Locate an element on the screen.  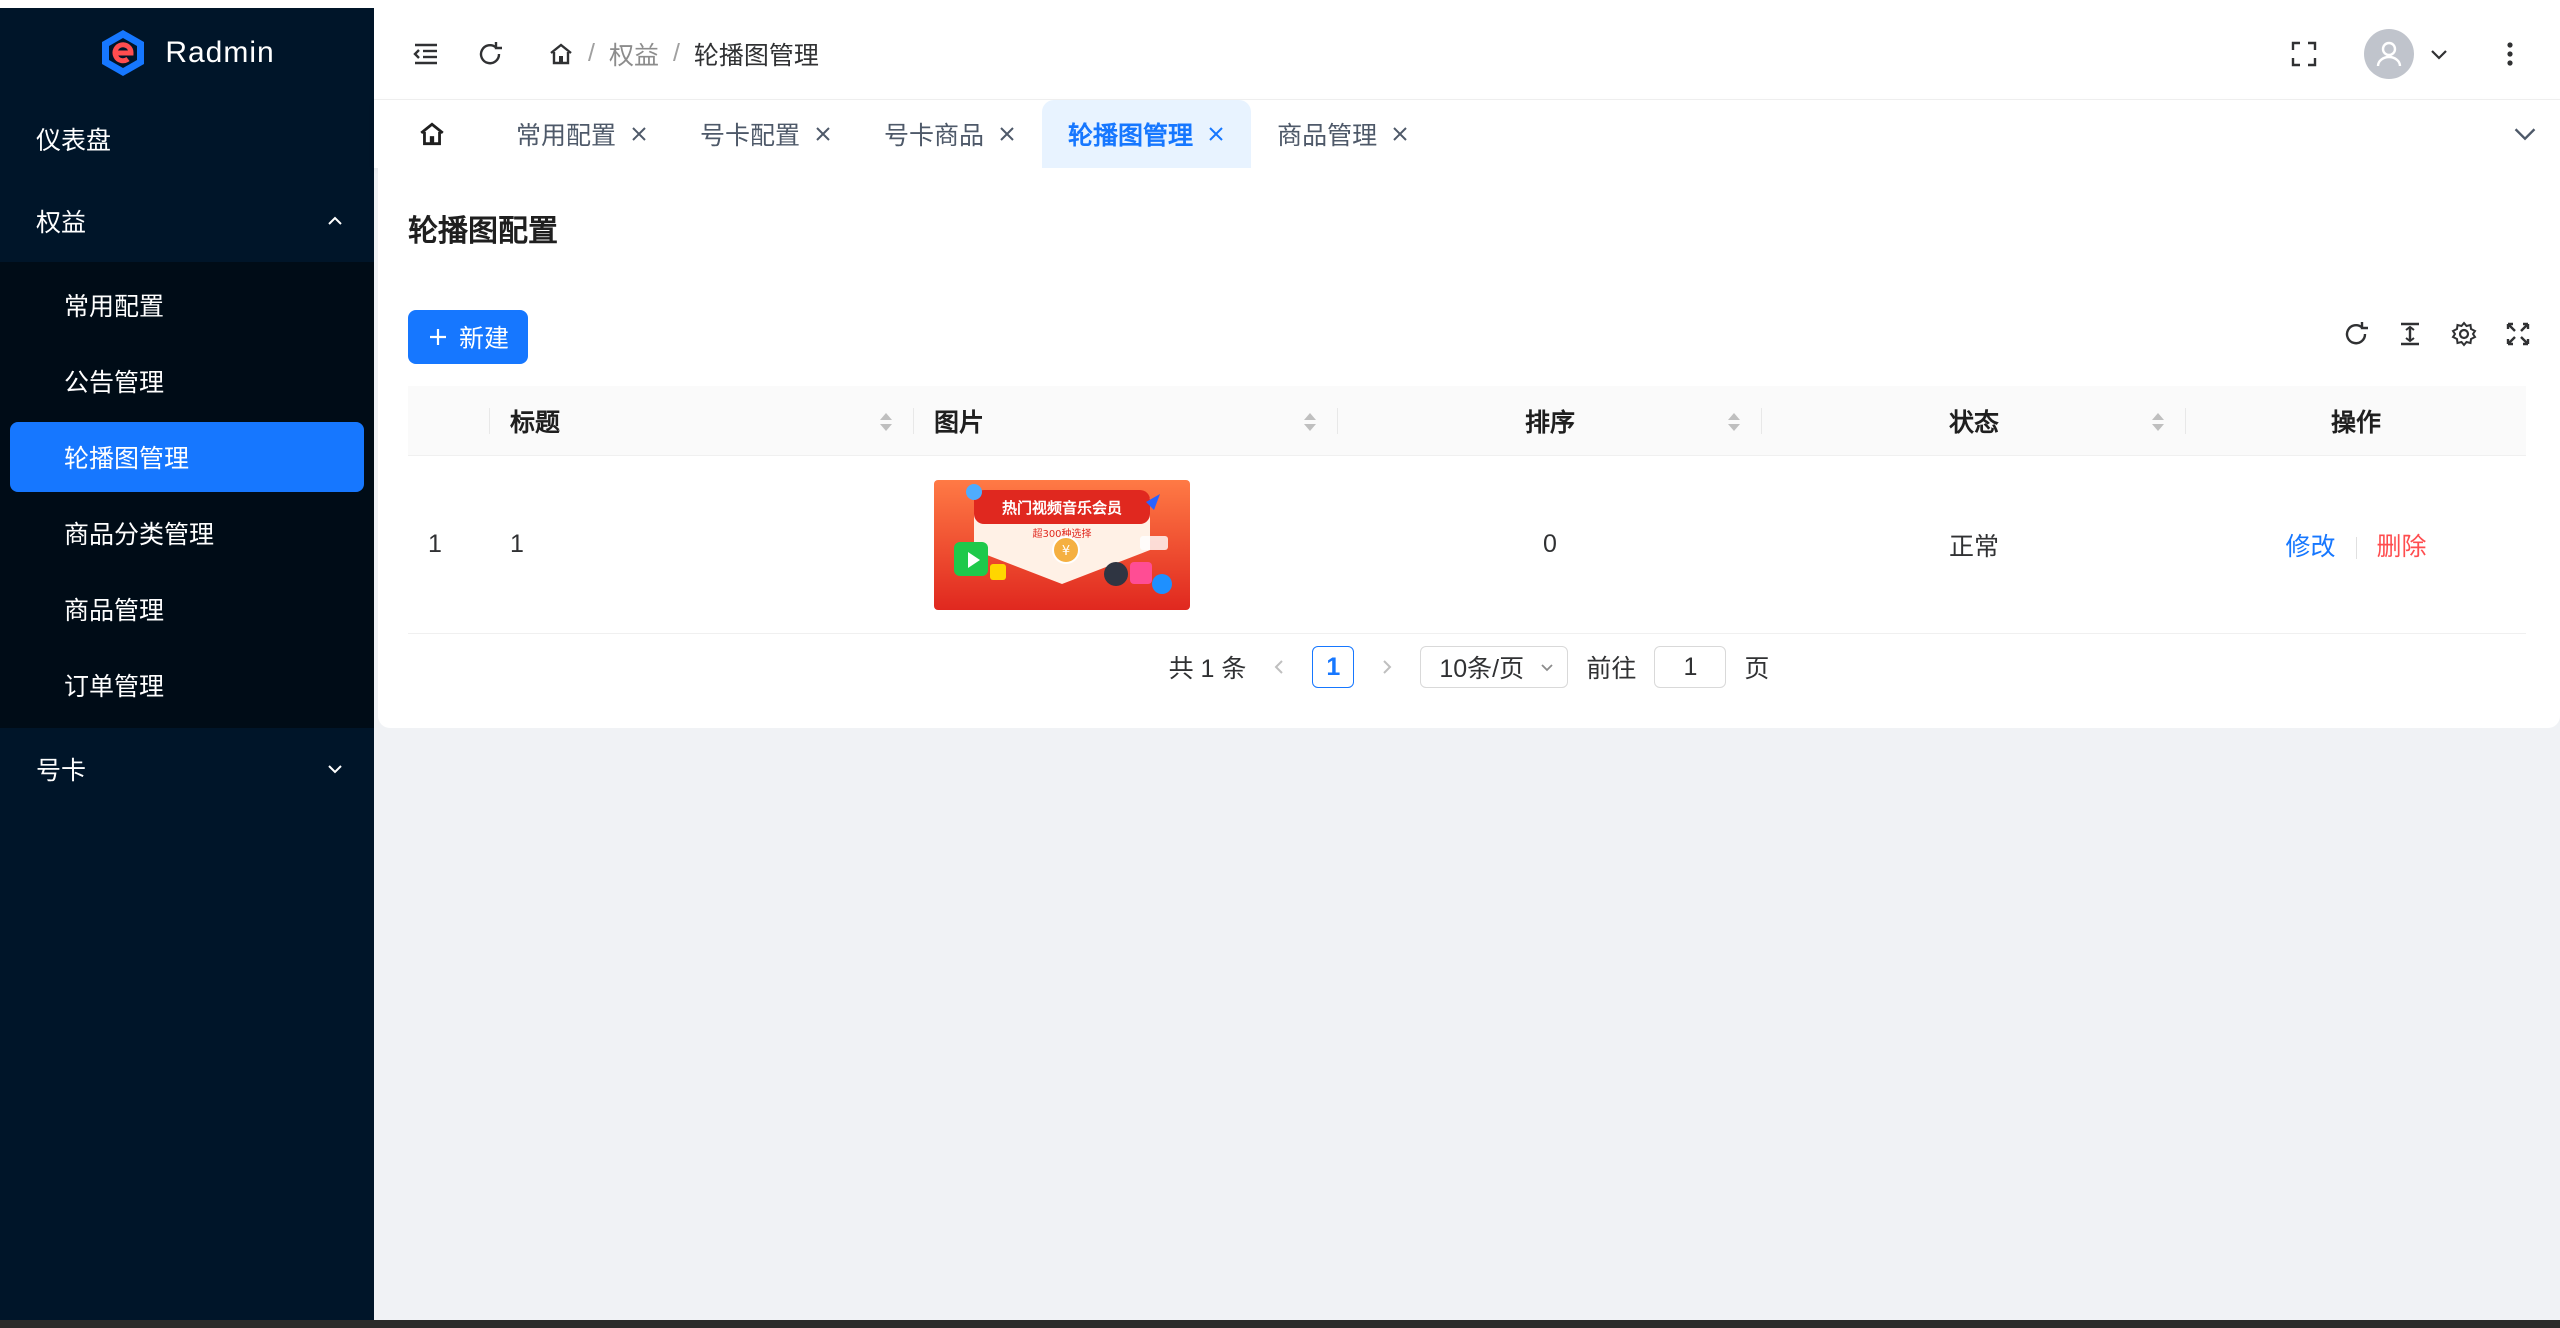
column-status: 状态 is located at coordinates (1974, 421).